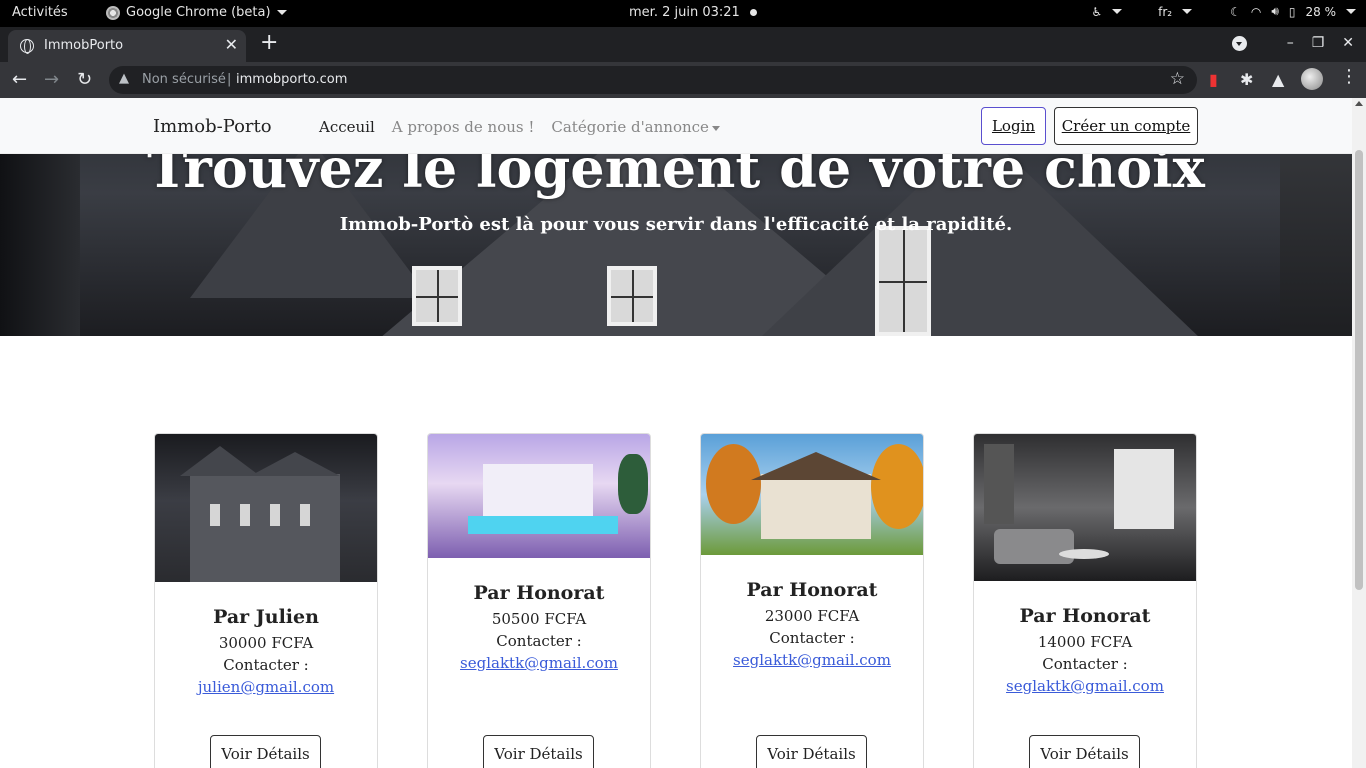 The image size is (1366, 768). I want to click on keyboard-layout: fr₂, so click(1165, 12).